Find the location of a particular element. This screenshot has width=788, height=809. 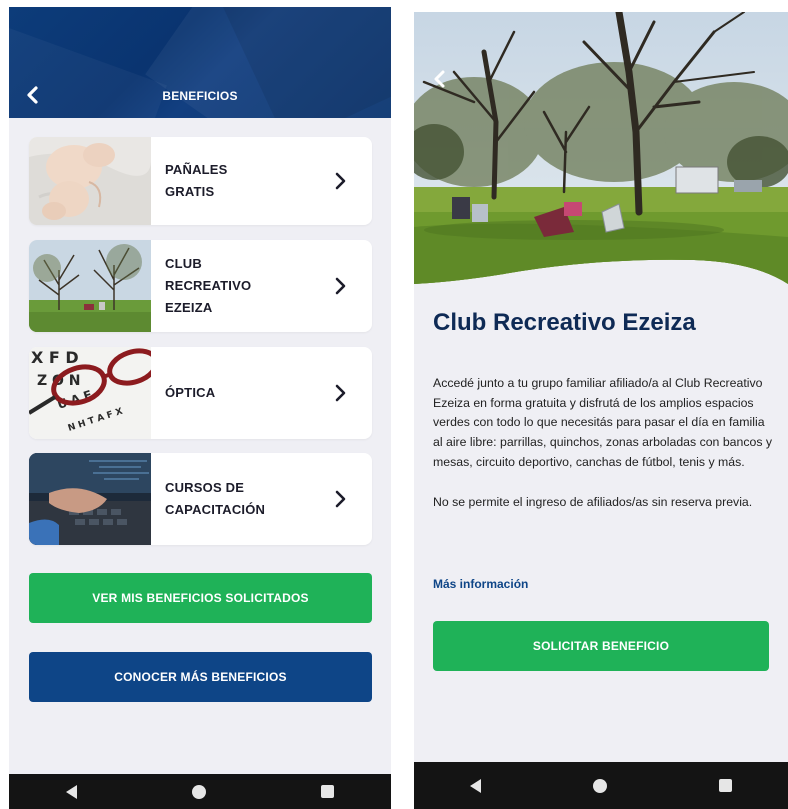

benefit-card-label: ÓPTICA is located at coordinates (190, 392).